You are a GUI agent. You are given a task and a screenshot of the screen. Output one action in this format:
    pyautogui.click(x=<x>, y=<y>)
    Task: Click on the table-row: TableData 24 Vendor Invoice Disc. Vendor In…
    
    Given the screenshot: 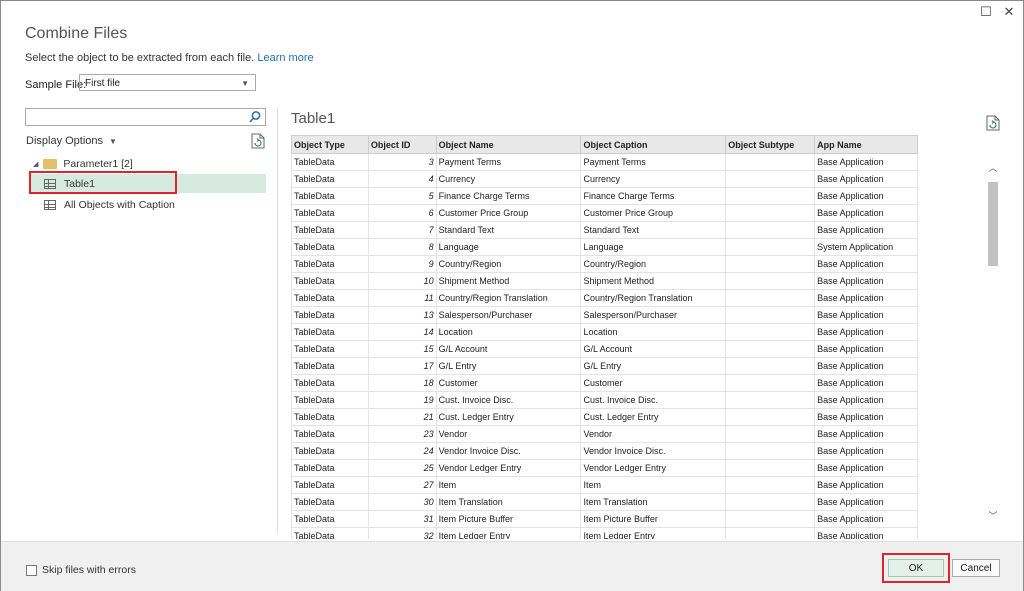 What is the action you would take?
    pyautogui.click(x=604, y=451)
    